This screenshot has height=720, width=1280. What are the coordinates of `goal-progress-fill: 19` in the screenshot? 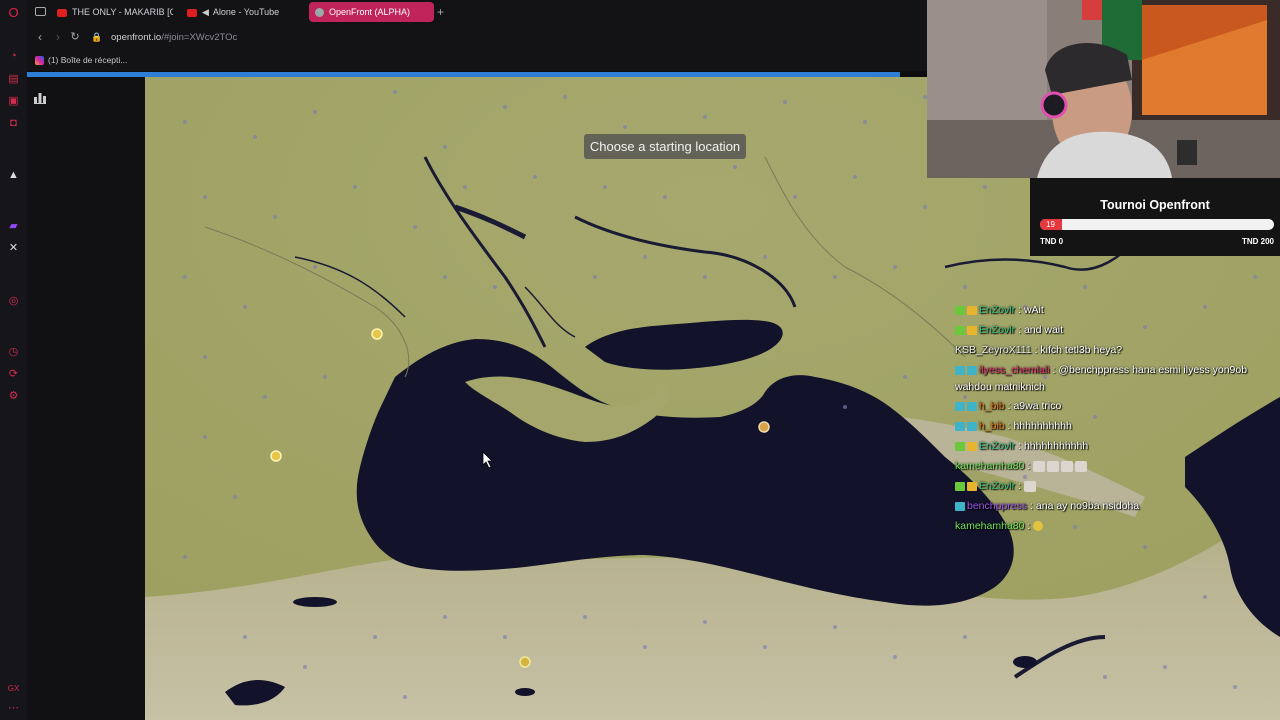 It's located at (1051, 224).